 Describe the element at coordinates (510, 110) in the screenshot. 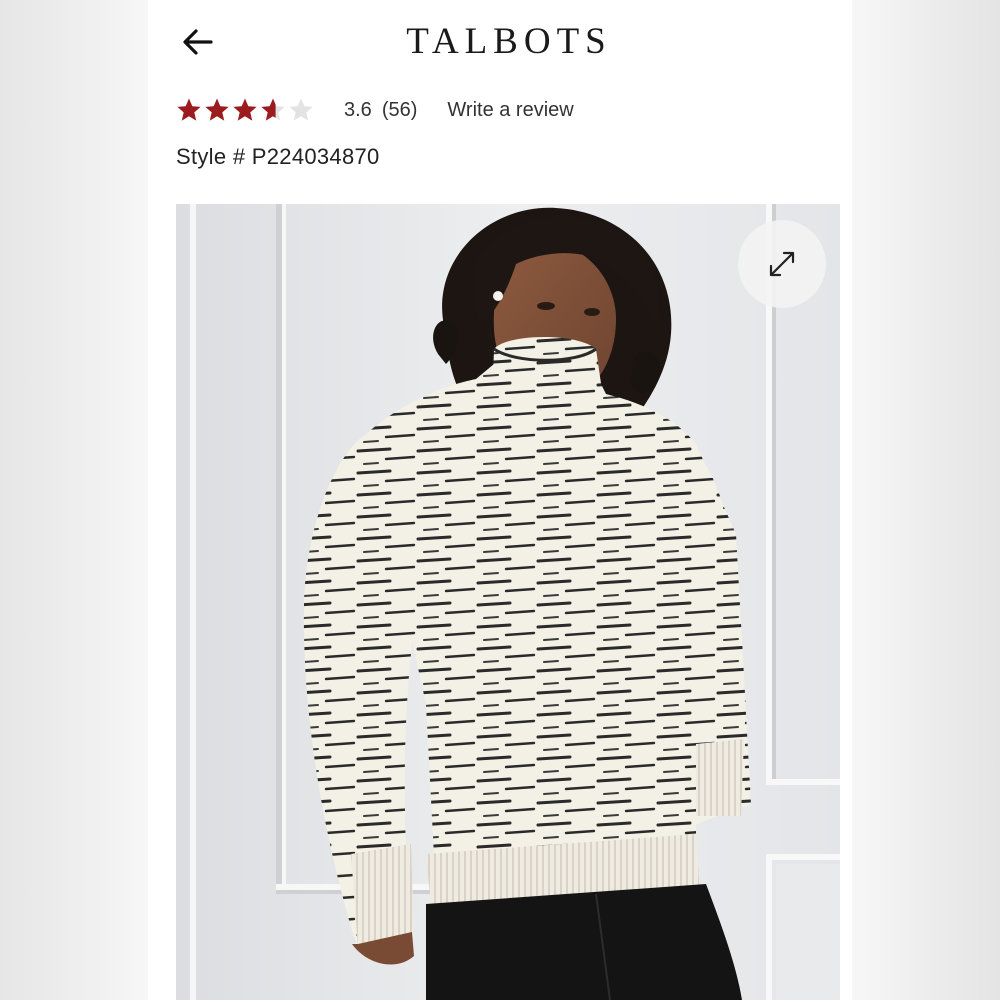

I see `write-review-link: Write a review` at that location.